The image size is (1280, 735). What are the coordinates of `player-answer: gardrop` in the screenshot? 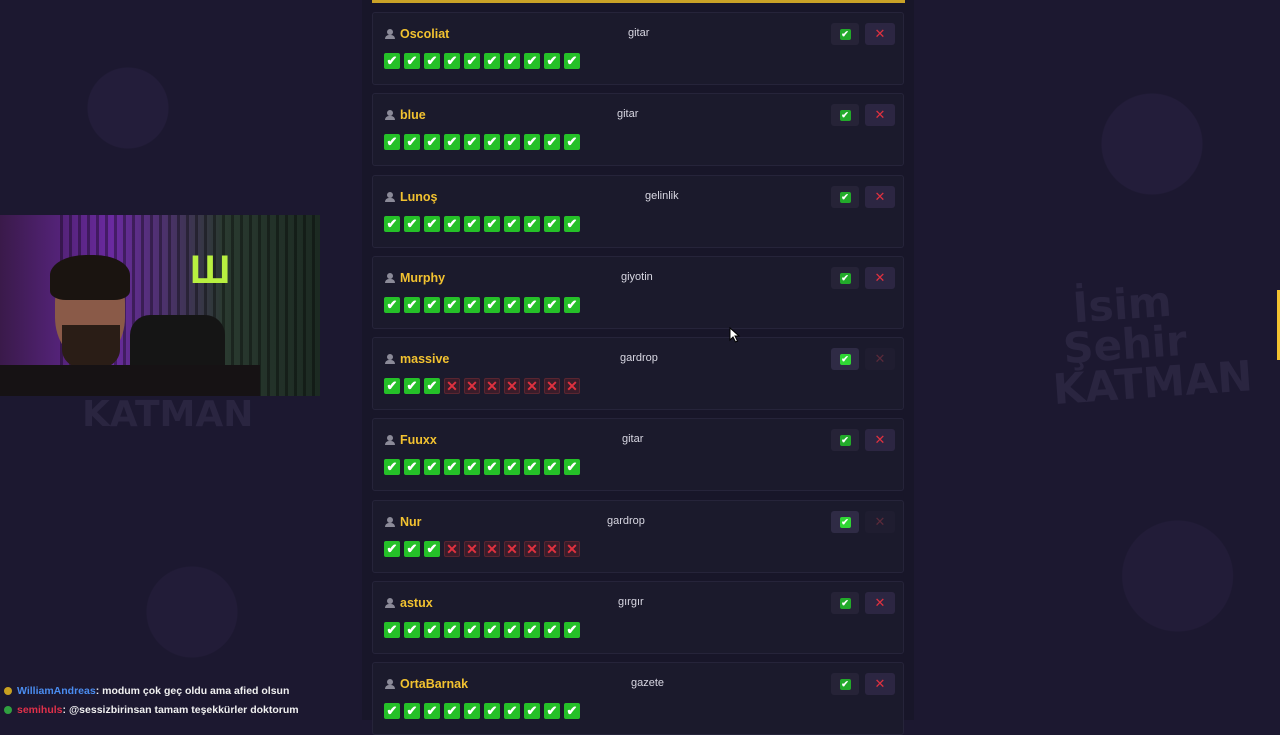 It's located at (639, 358).